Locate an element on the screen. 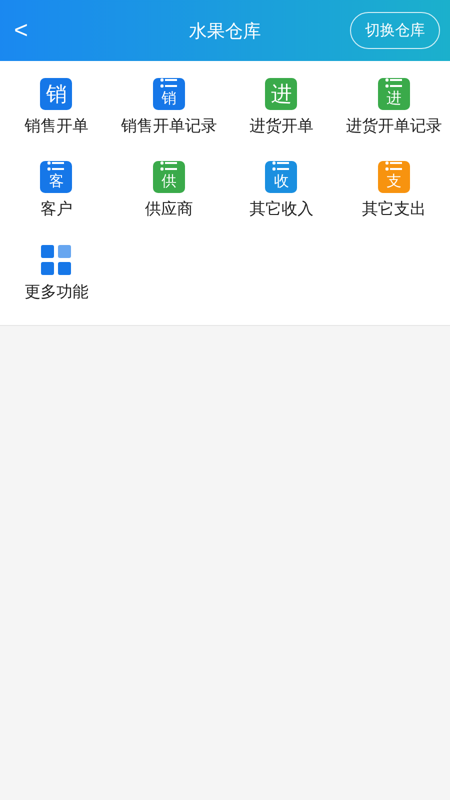  function-label: 更多功能 is located at coordinates (56, 292).